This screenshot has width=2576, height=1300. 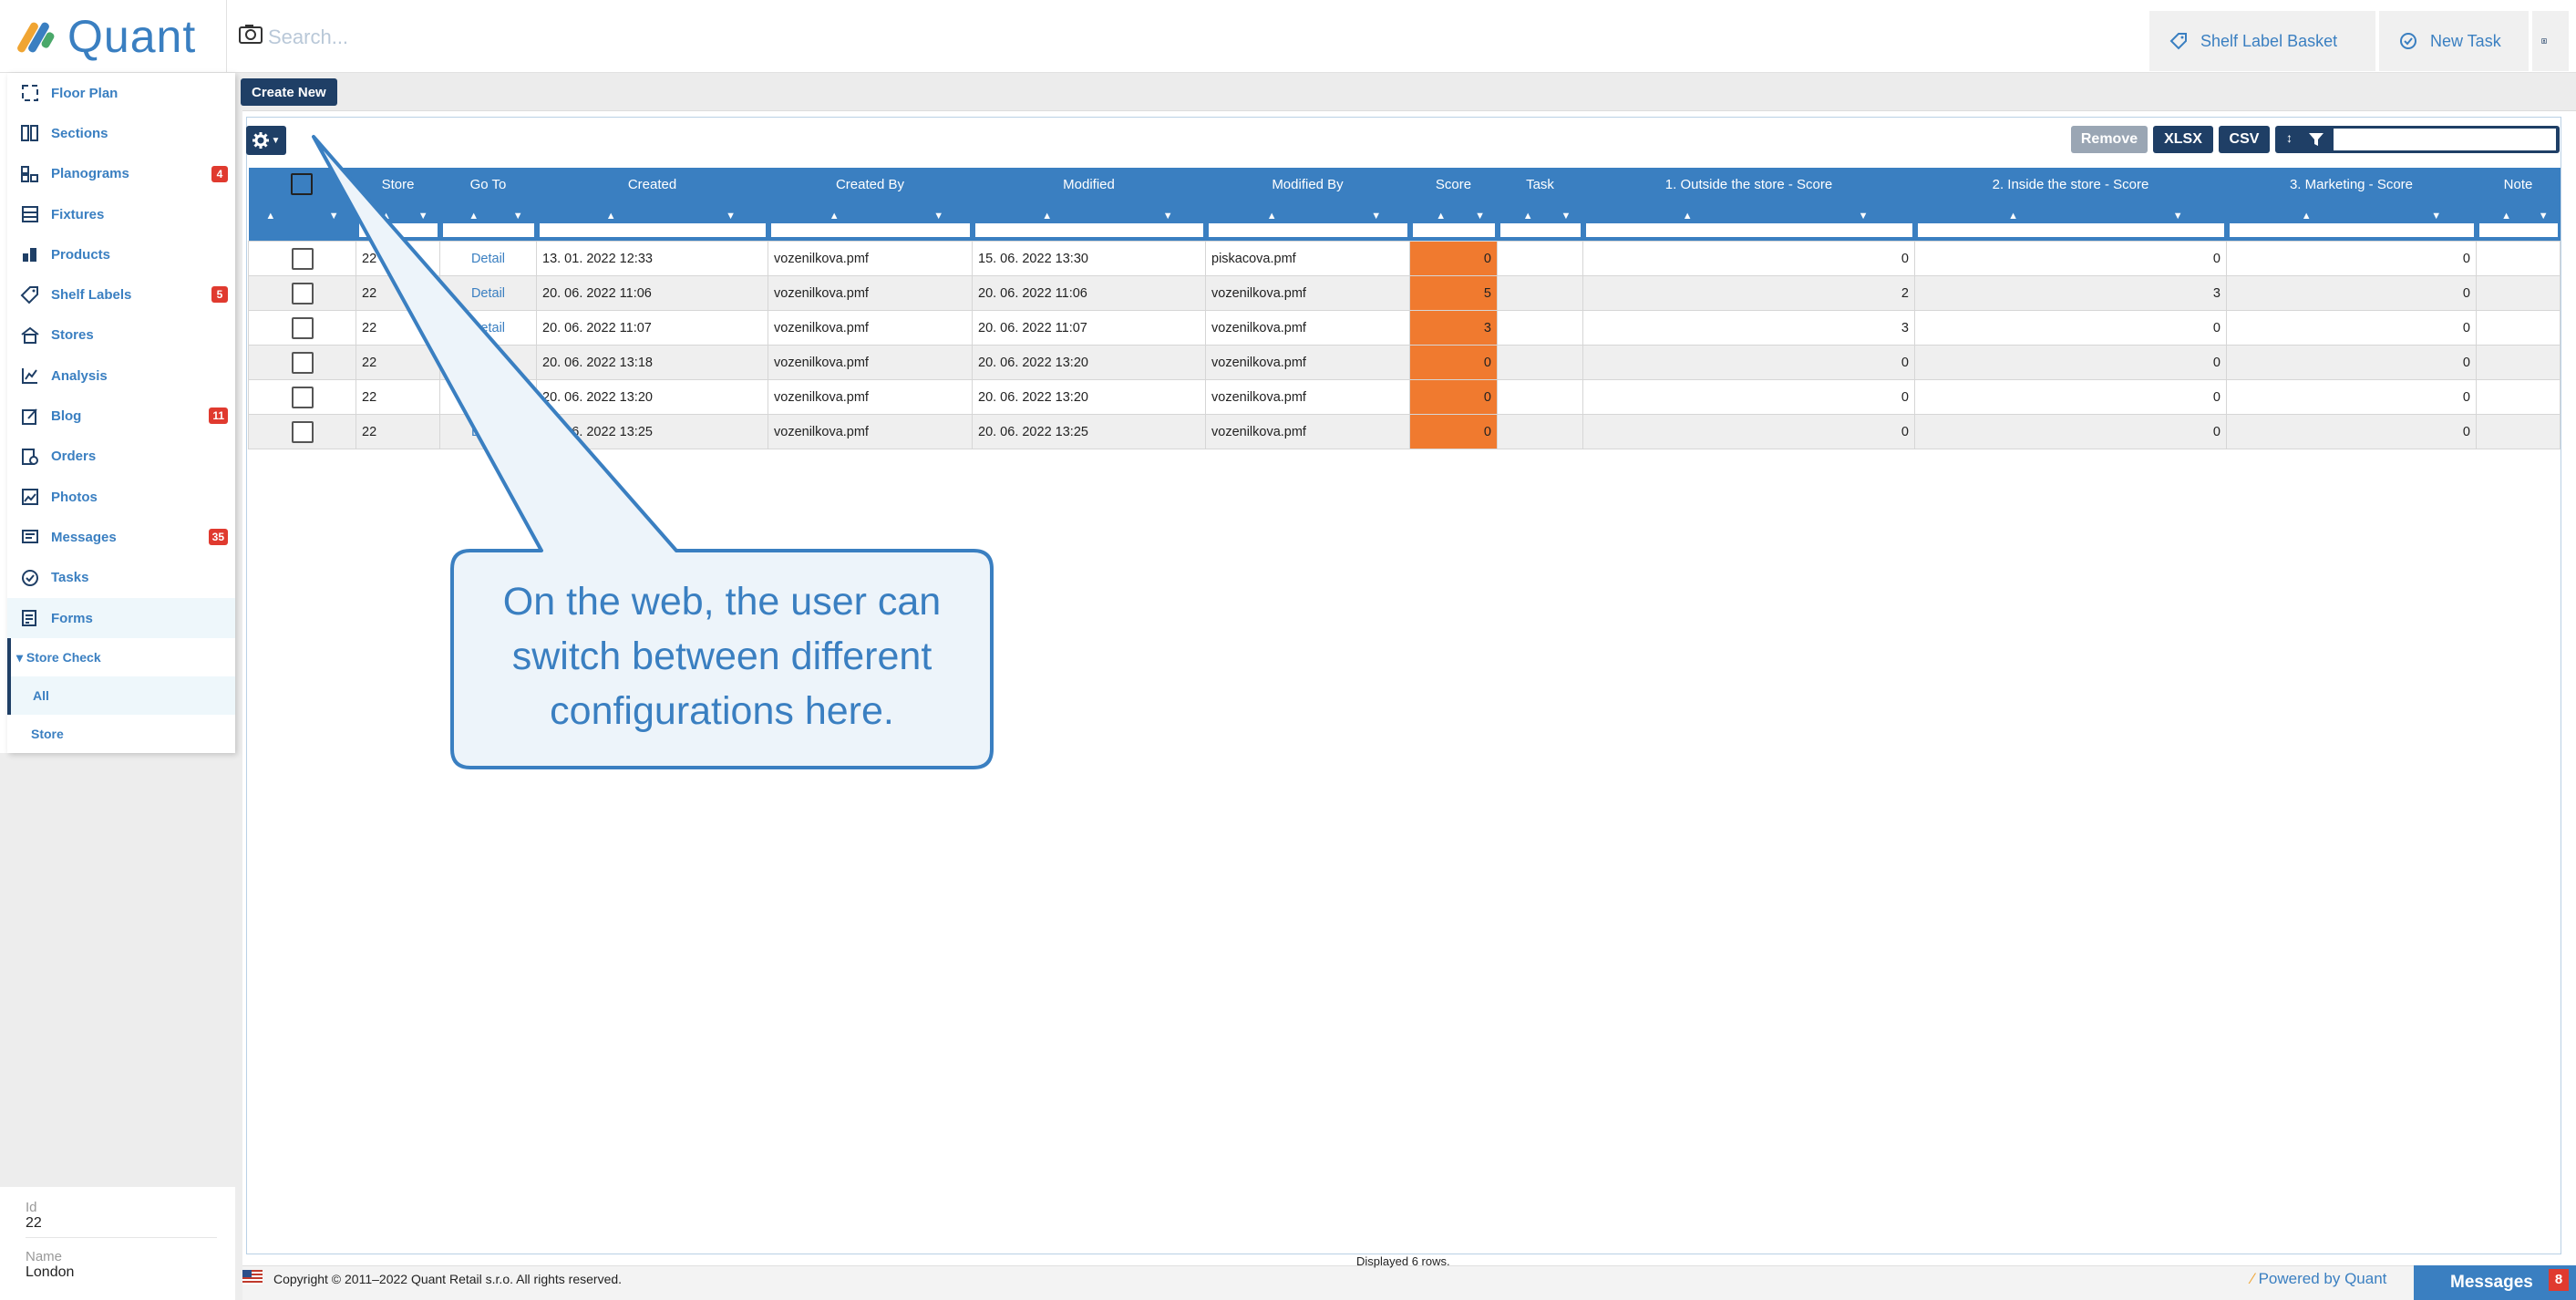 I want to click on column-header-modified: Modified, so click(x=1089, y=184).